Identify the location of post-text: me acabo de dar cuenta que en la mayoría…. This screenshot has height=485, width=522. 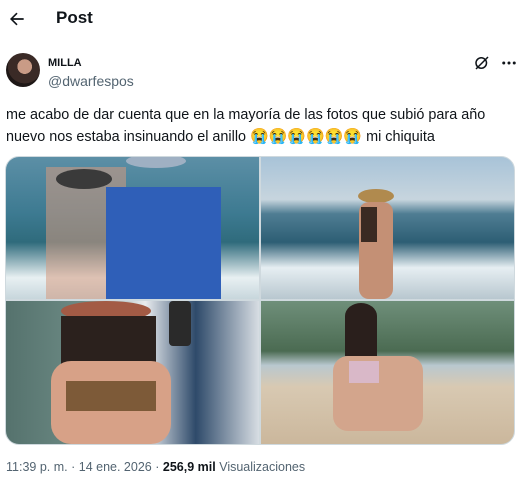
(261, 126).